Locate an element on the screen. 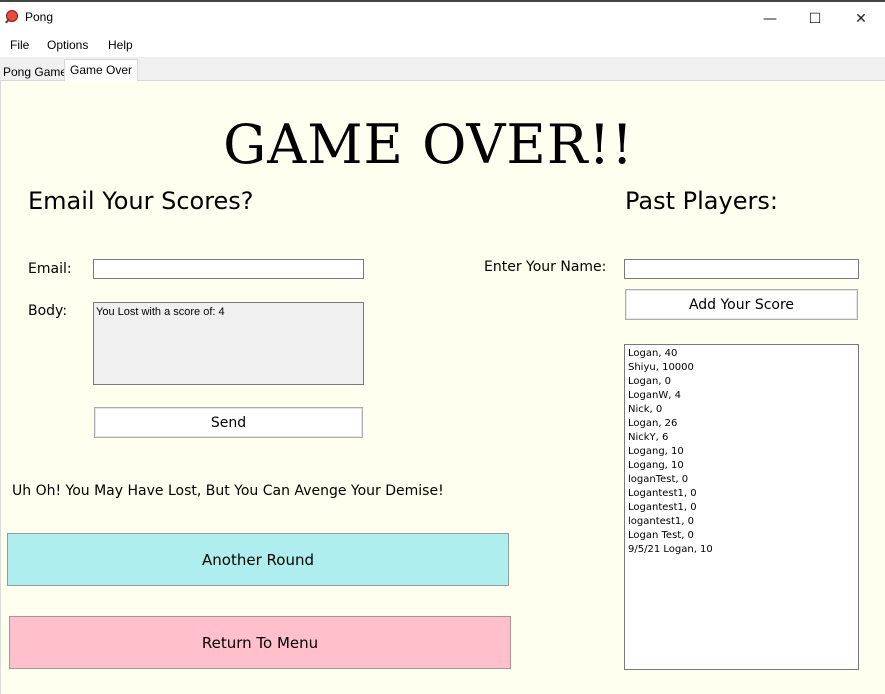  list-item: LoganW, 4 is located at coordinates (741, 396).